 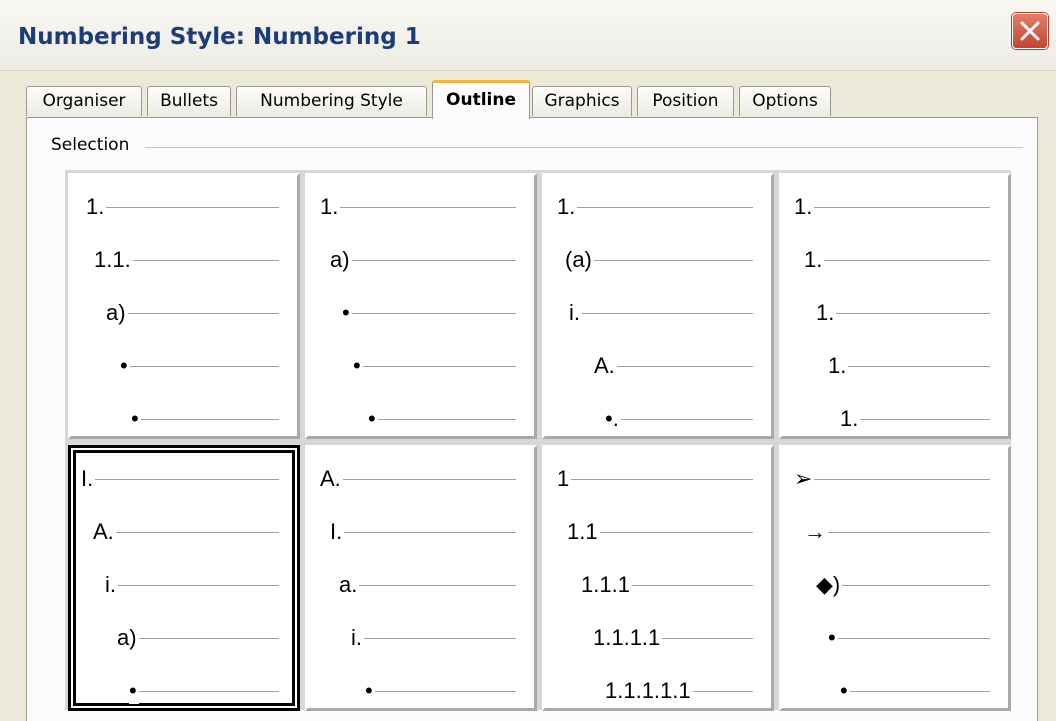 What do you see at coordinates (189, 101) in the screenshot?
I see `tab-bullets: Bullets` at bounding box center [189, 101].